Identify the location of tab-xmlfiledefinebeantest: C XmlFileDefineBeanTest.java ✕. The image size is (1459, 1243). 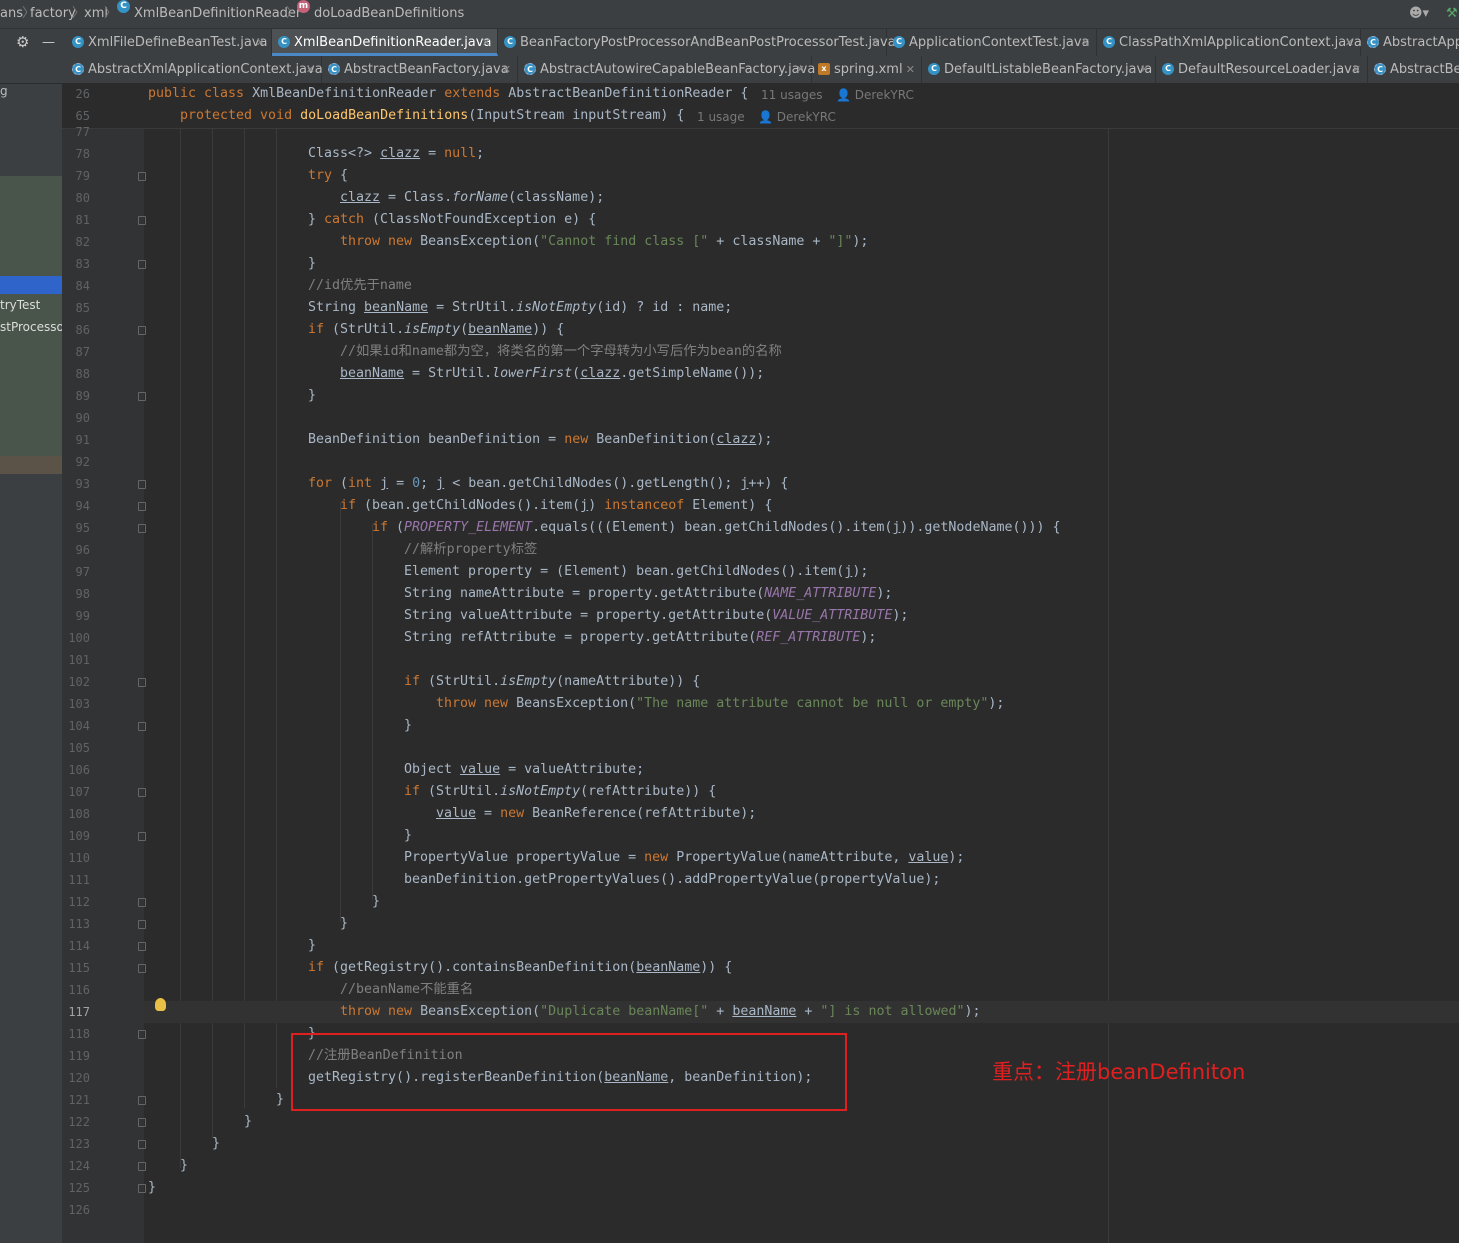
(169, 42).